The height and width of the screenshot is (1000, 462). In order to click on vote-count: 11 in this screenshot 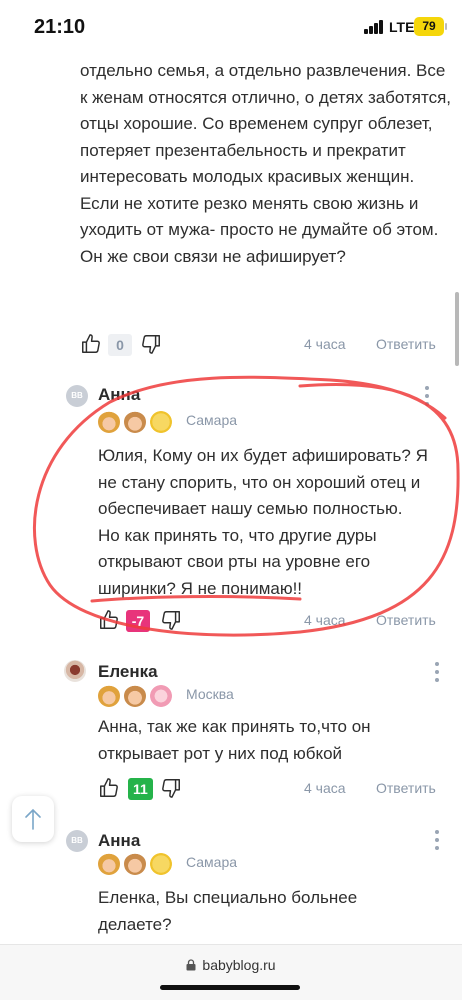, I will do `click(140, 789)`.